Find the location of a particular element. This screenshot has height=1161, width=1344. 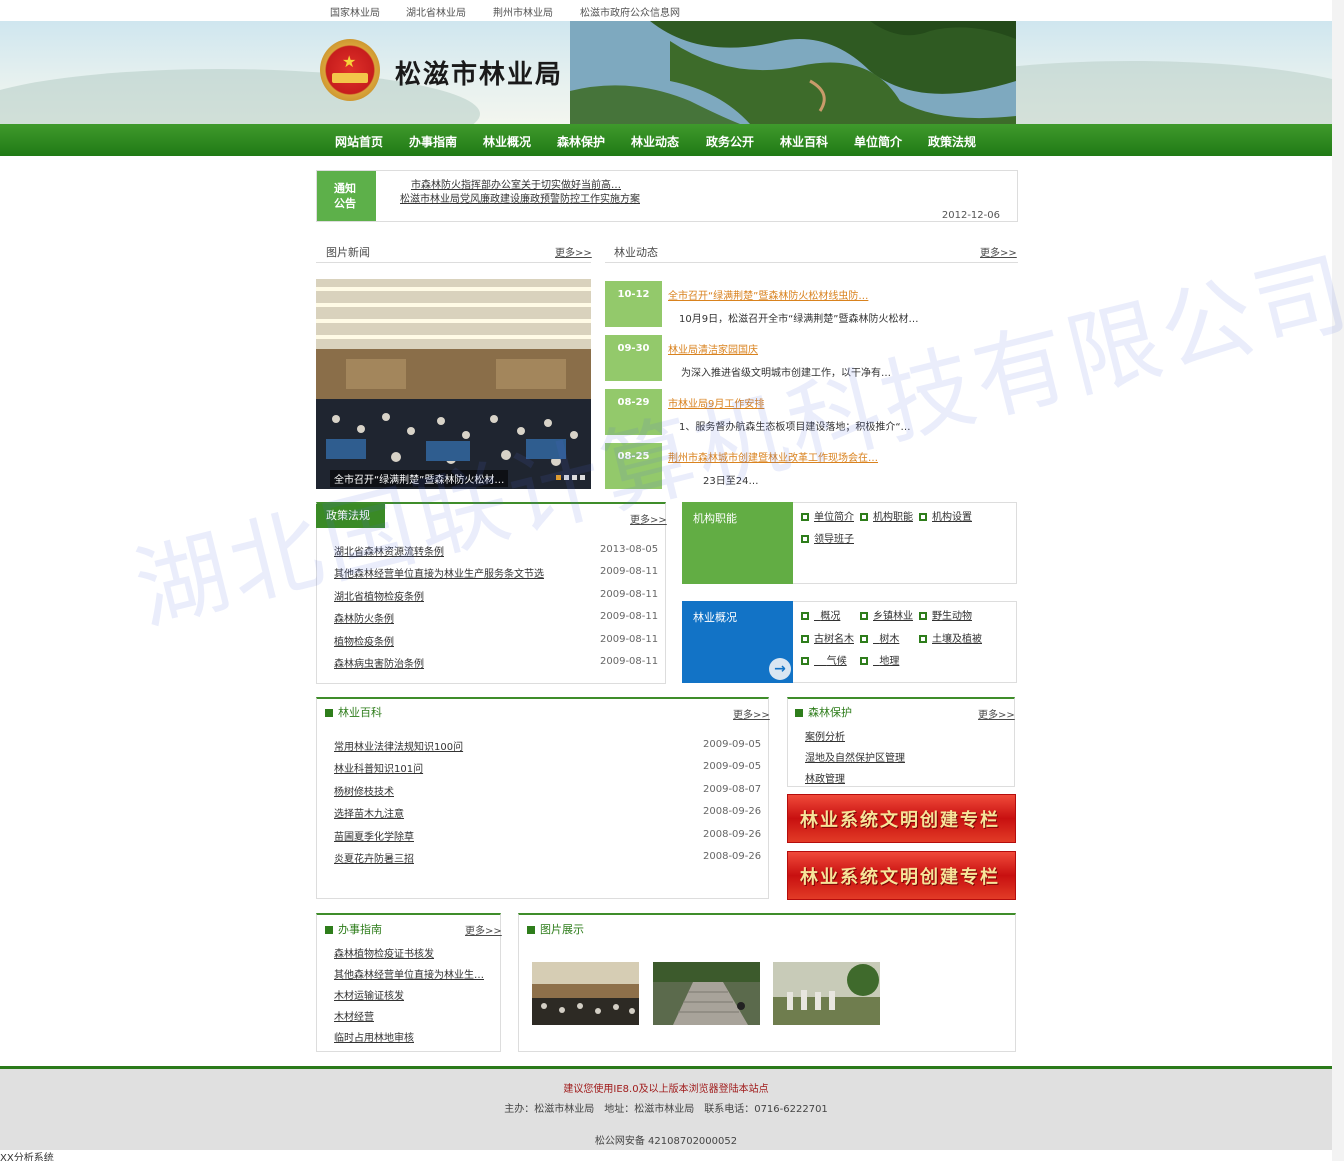

policy-date: 2009-08-11 is located at coordinates (629, 594).